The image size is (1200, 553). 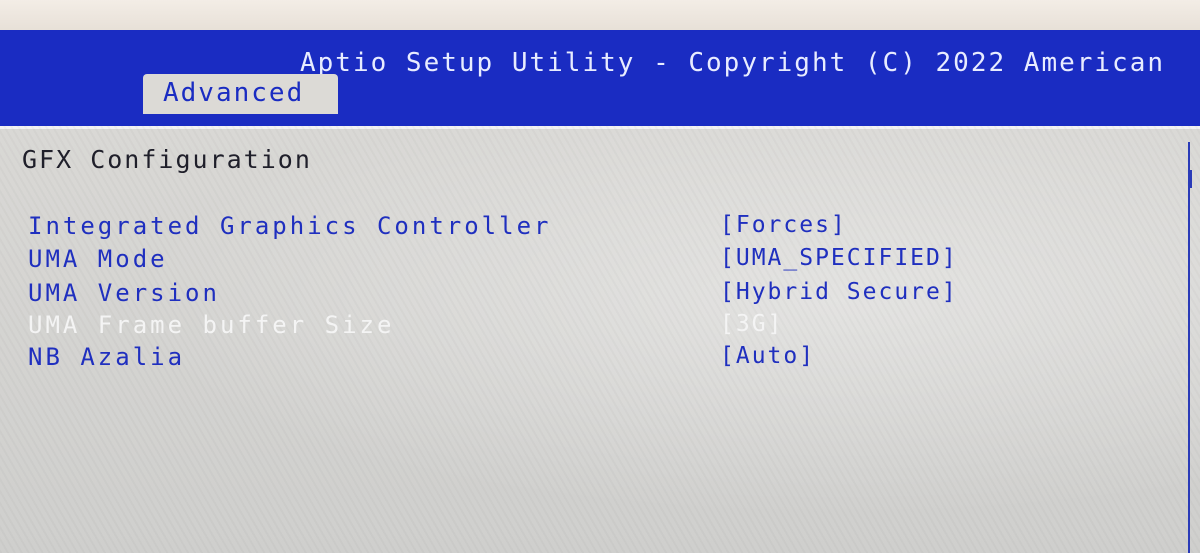 What do you see at coordinates (1195, 179) in the screenshot?
I see `help-panel-edge` at bounding box center [1195, 179].